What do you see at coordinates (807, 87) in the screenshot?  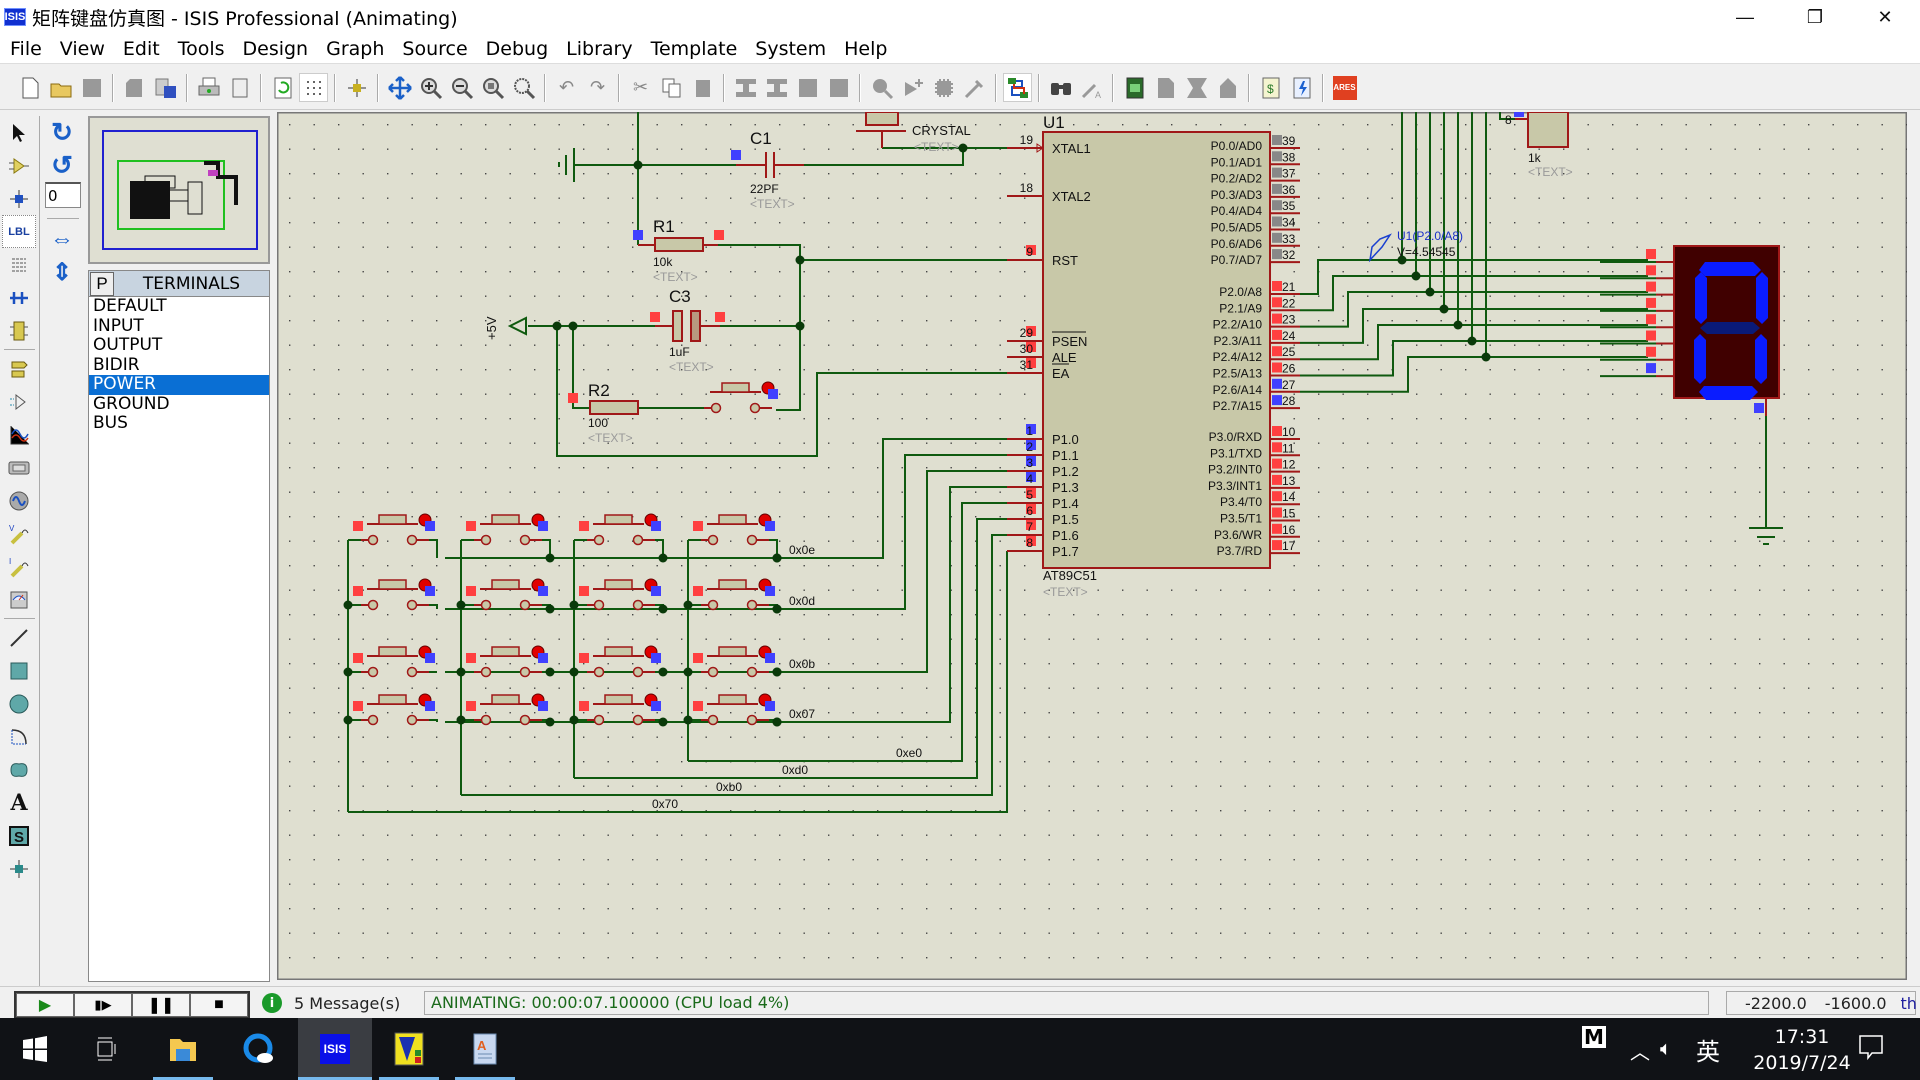 I see `block-rotate-icon` at bounding box center [807, 87].